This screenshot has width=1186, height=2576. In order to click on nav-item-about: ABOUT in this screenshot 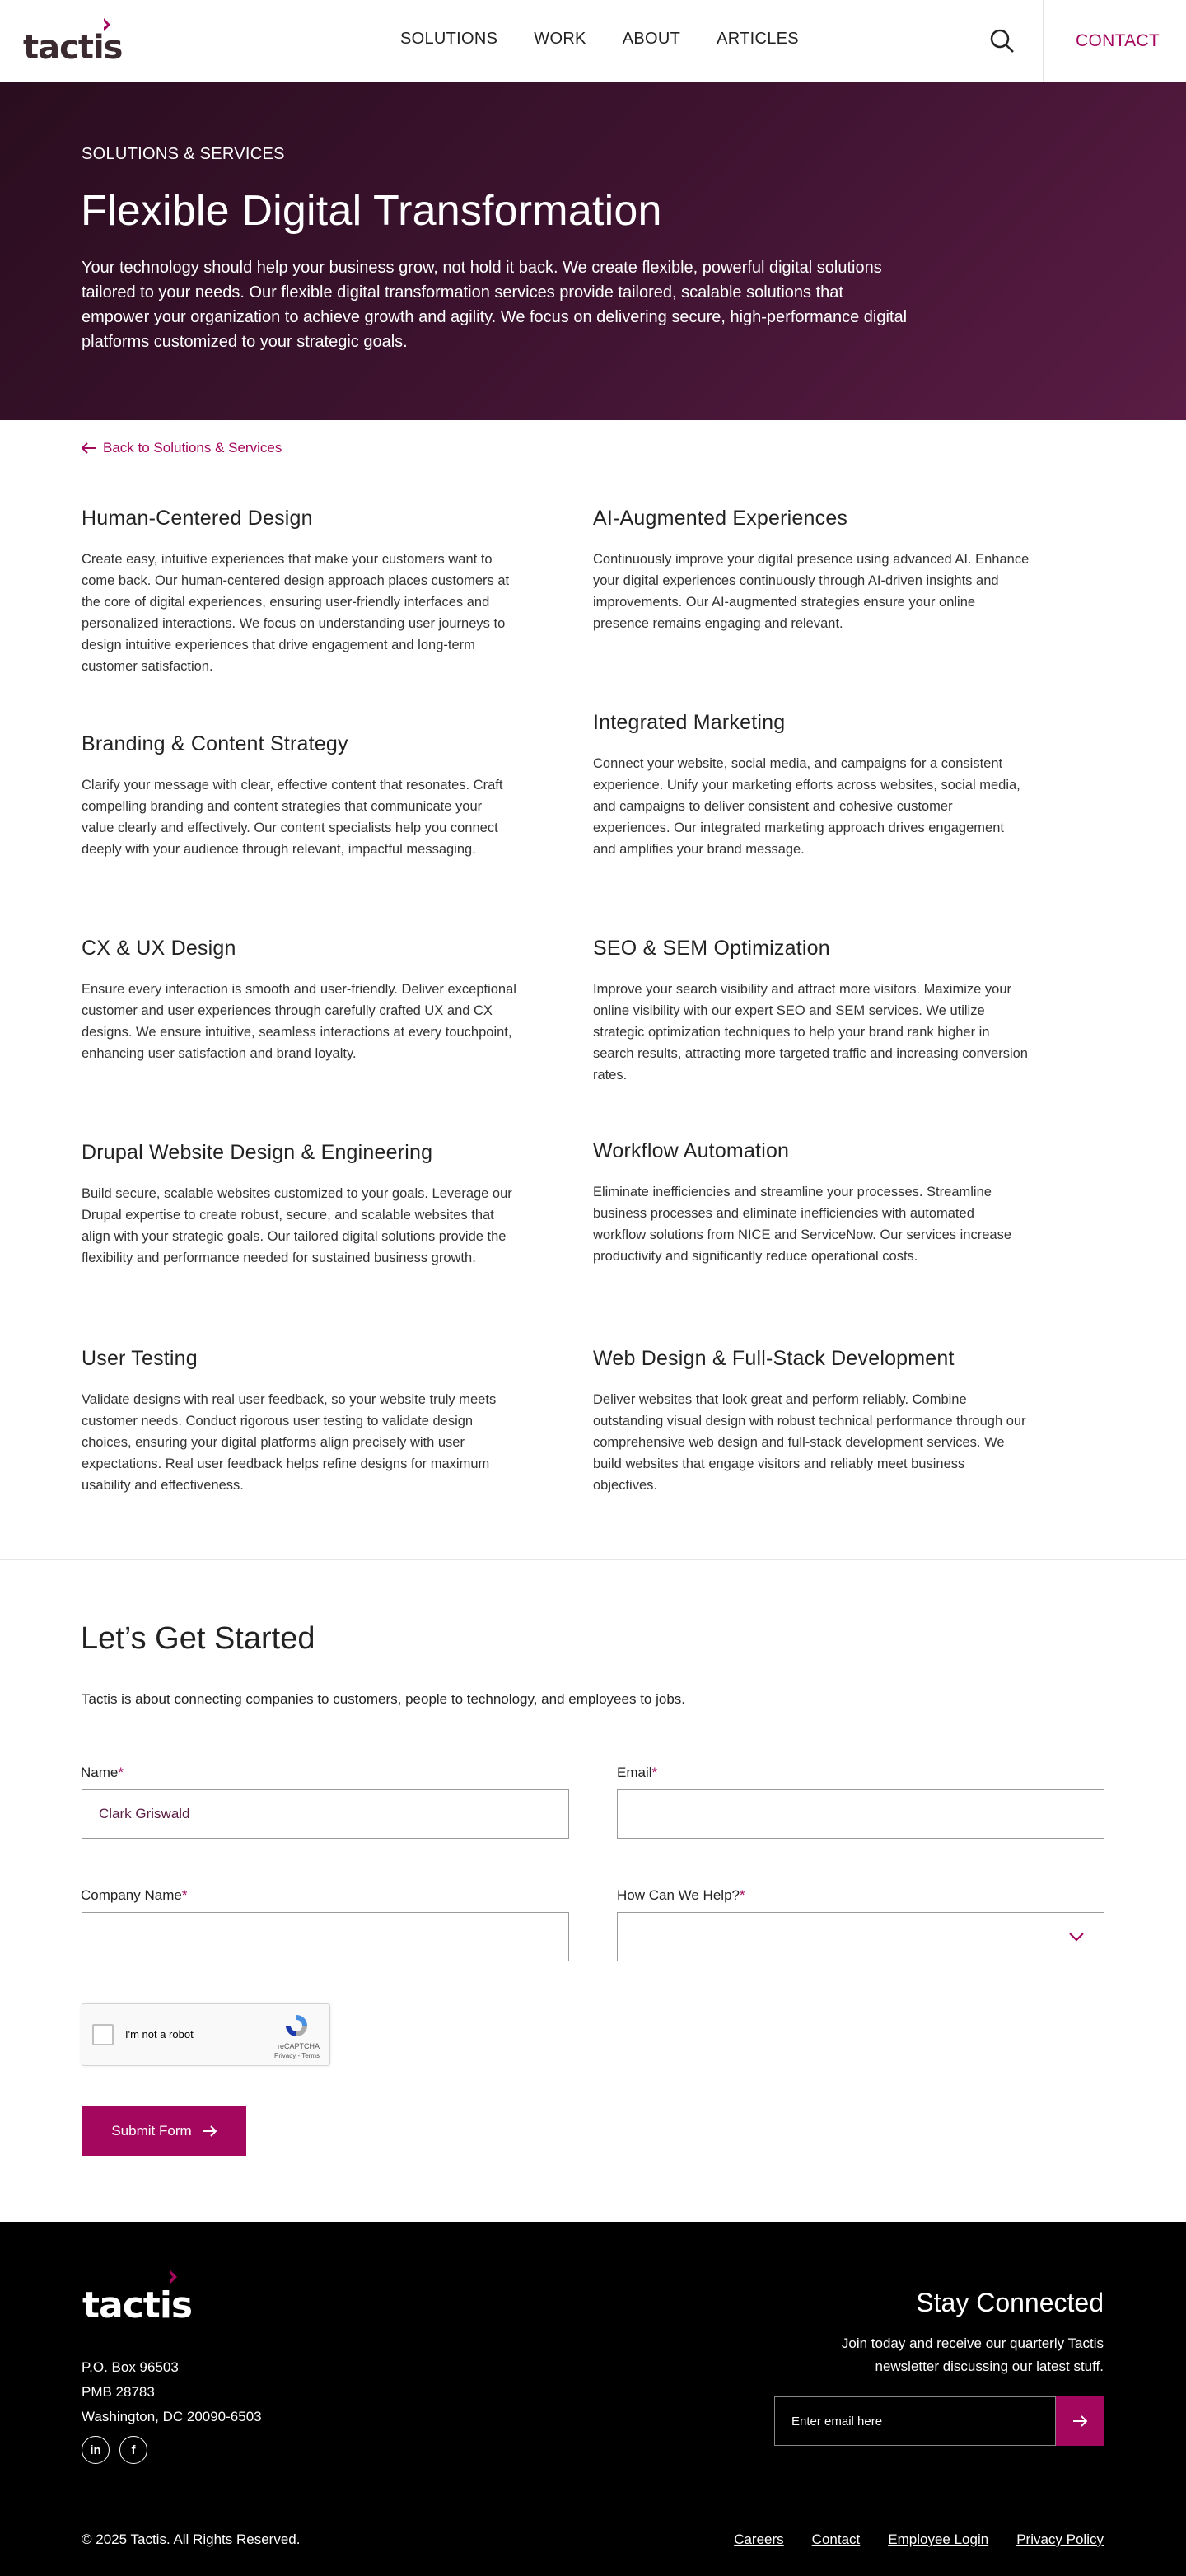, I will do `click(651, 39)`.